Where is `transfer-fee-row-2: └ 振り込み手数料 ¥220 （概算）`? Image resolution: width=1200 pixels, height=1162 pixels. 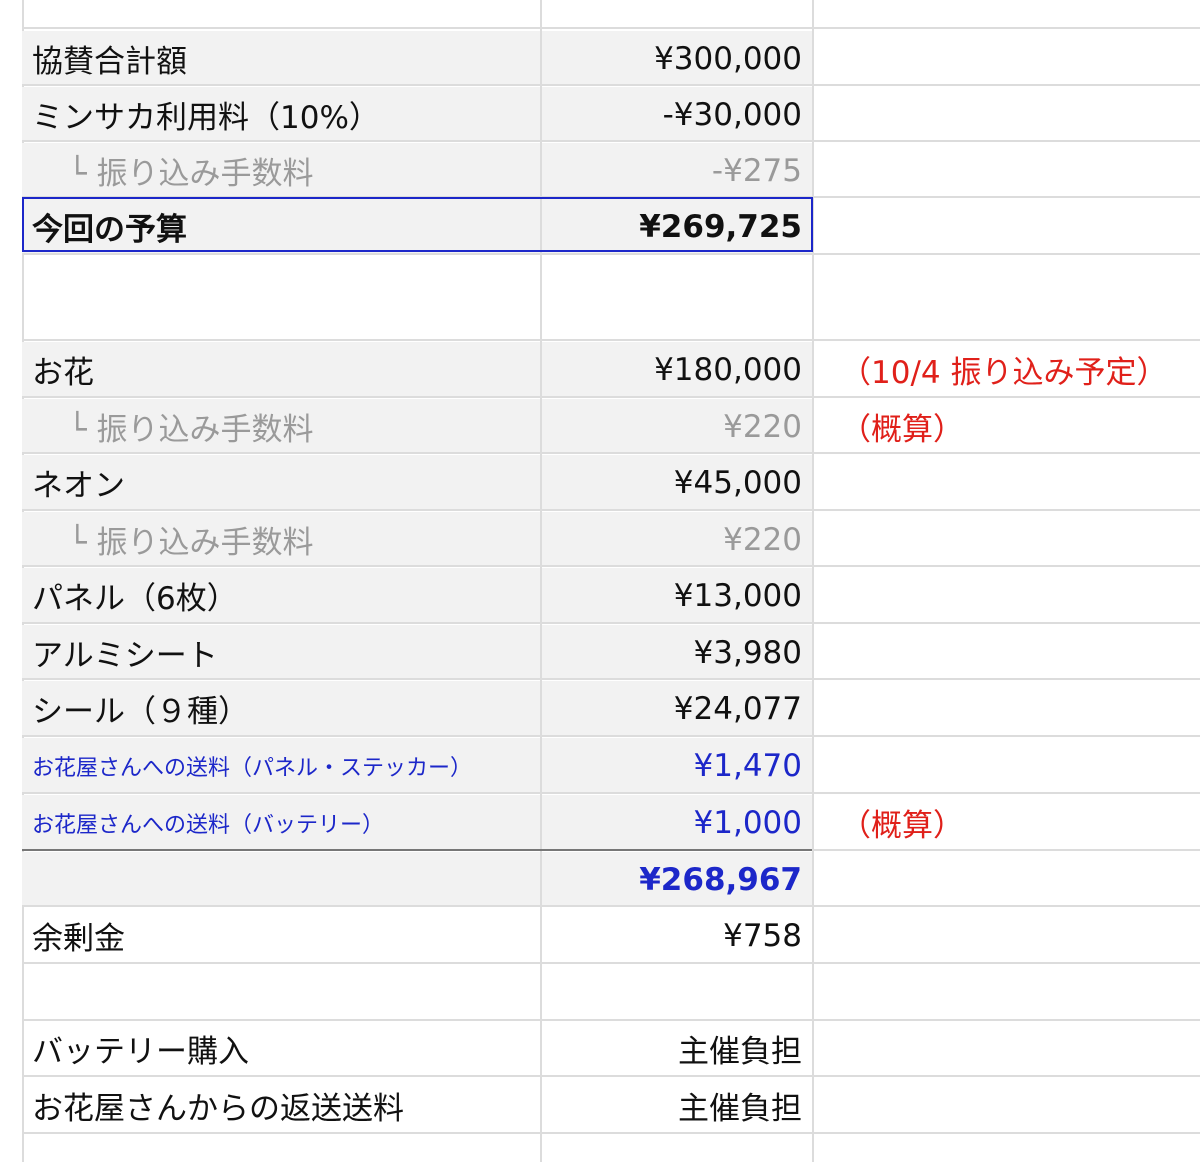
transfer-fee-row-2: └ 振り込み手数料 ¥220 （概算） is located at coordinates (611, 426).